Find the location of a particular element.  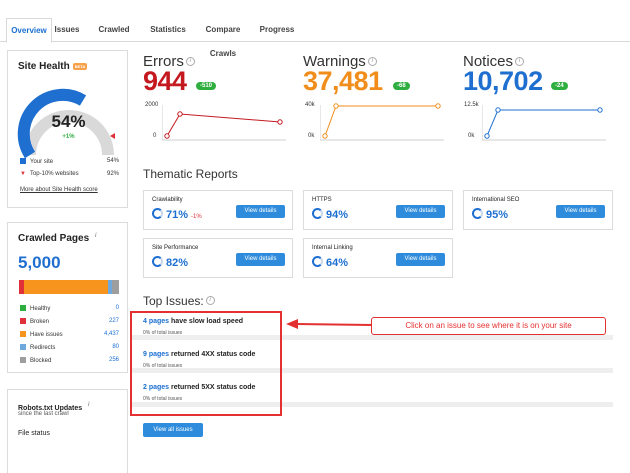

issue-text: have slow load speed is located at coordinates (206, 321).